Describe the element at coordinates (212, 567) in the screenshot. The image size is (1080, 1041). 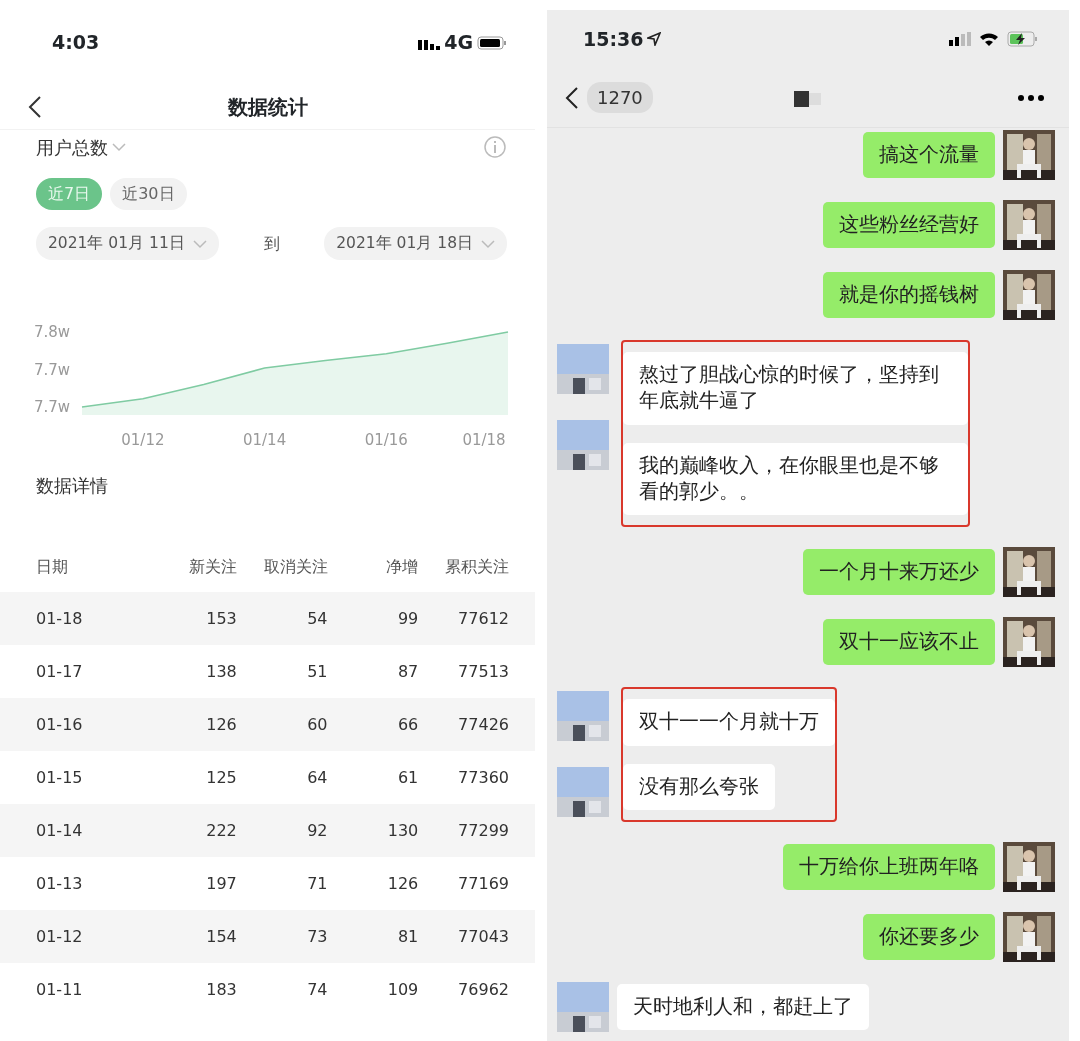
I see `column-header: 新关注` at that location.